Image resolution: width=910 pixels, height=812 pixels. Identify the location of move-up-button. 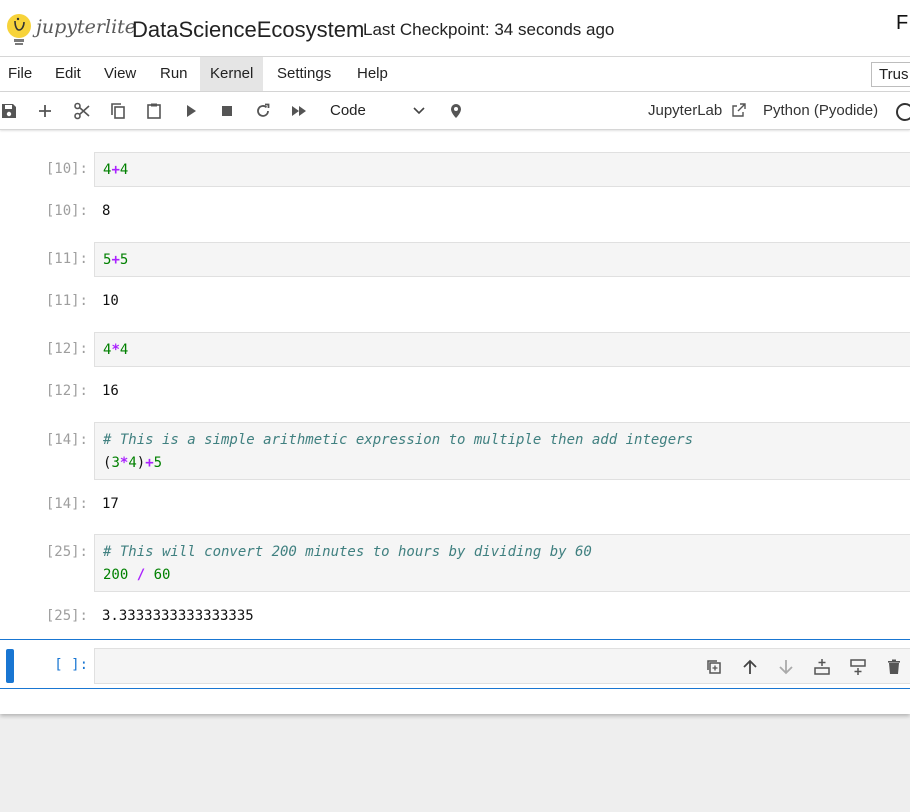
(750, 667).